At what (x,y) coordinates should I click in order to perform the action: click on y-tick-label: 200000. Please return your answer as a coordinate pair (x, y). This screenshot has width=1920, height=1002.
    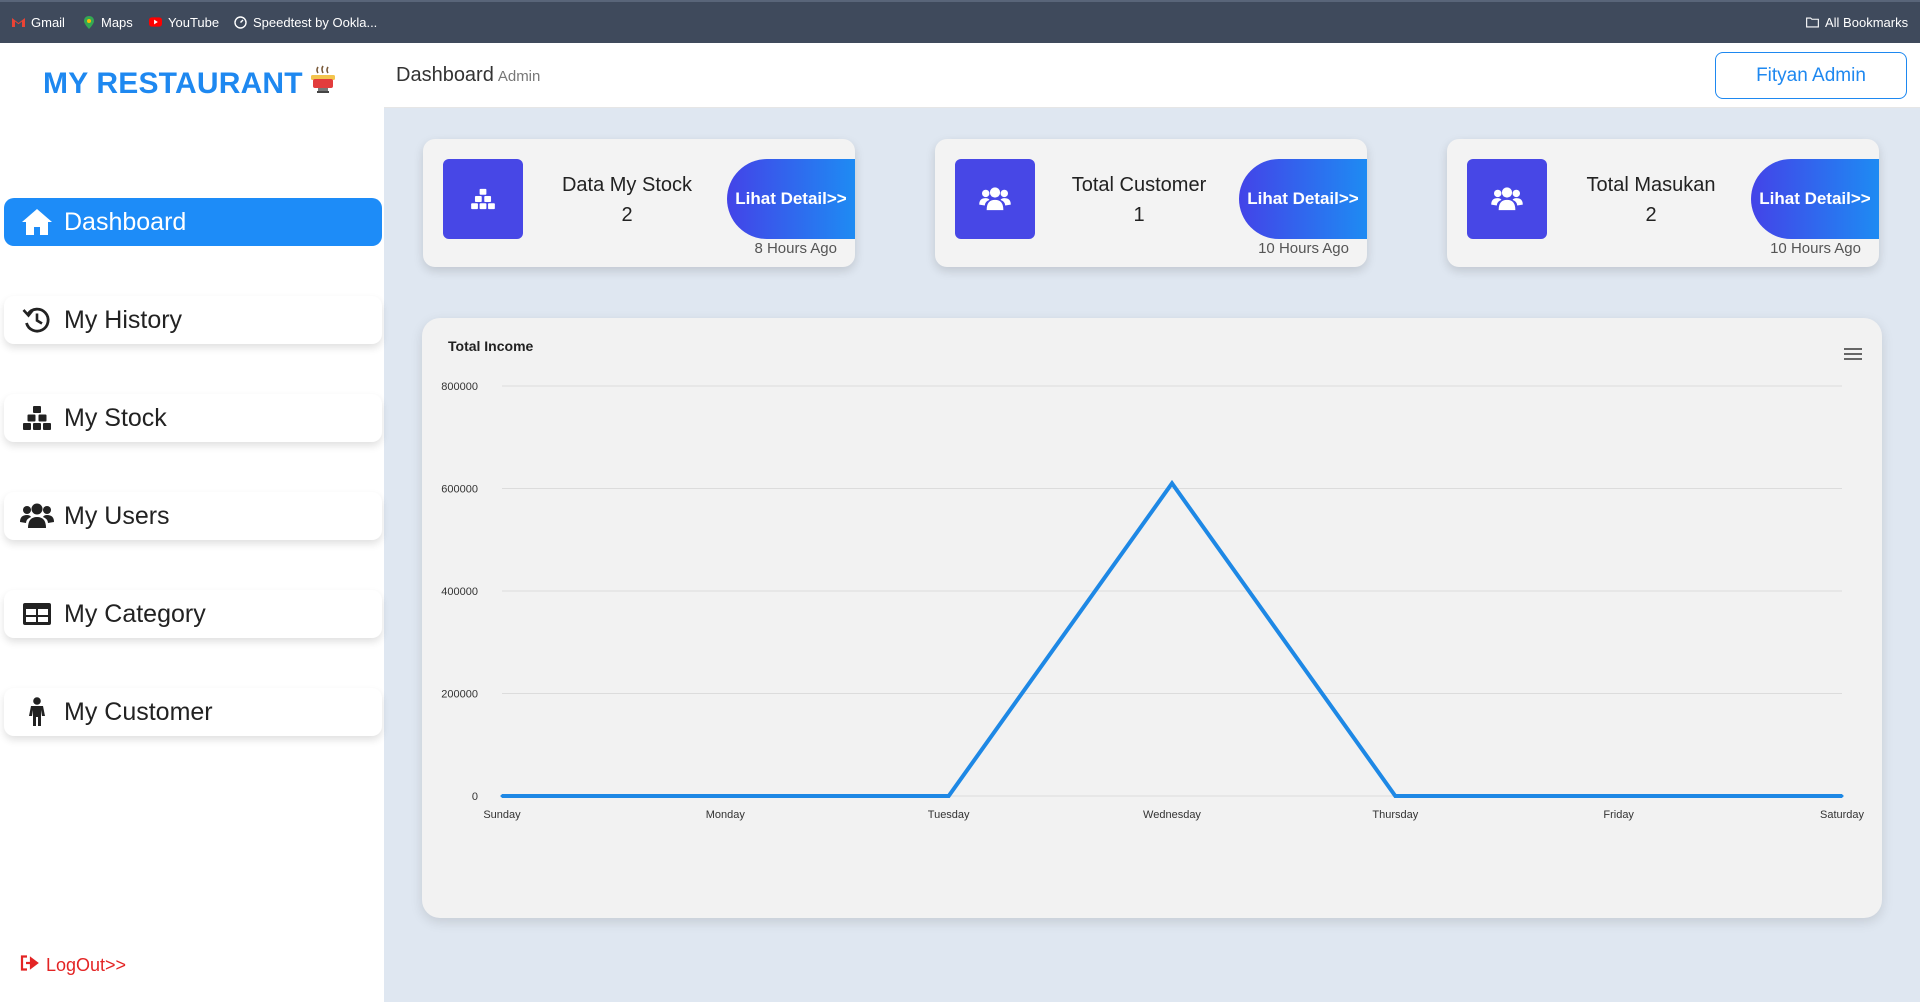
    Looking at the image, I should click on (459, 695).